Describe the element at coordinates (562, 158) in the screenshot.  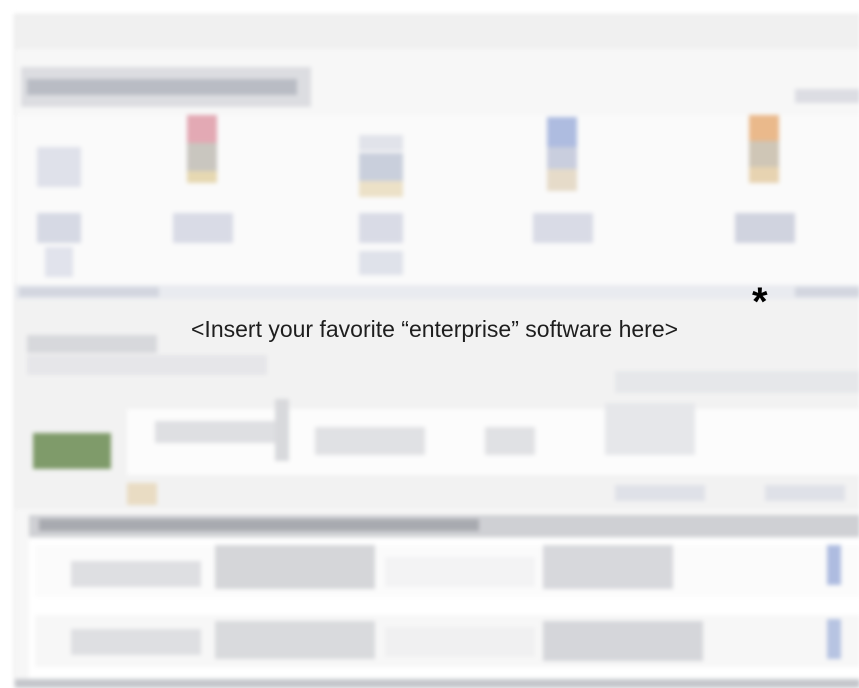
I see `ribbon-blue-icon-sub` at that location.